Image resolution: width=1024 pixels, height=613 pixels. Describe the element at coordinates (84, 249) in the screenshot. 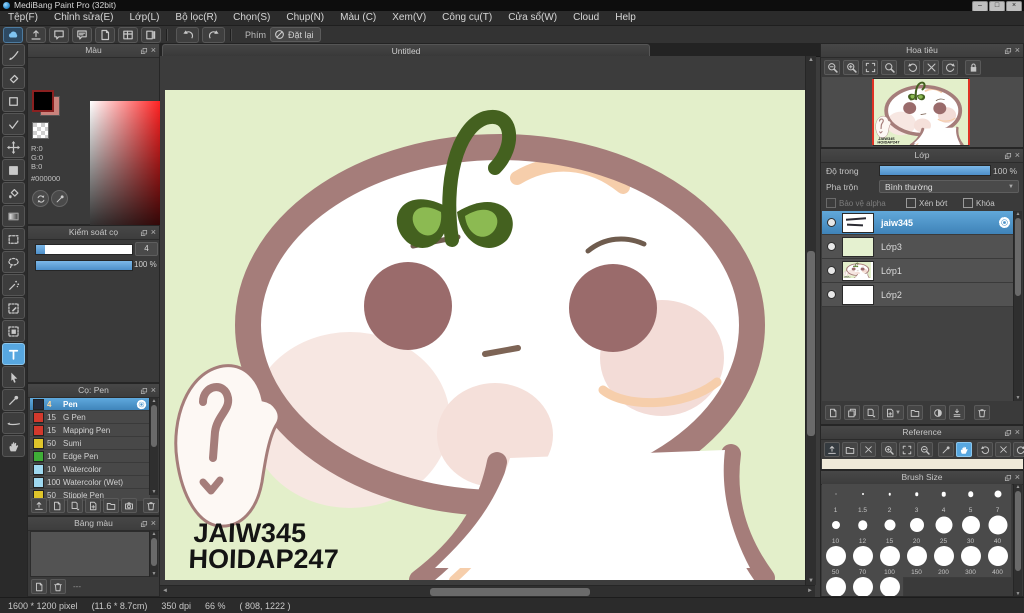

I see `brush-size-slider` at that location.